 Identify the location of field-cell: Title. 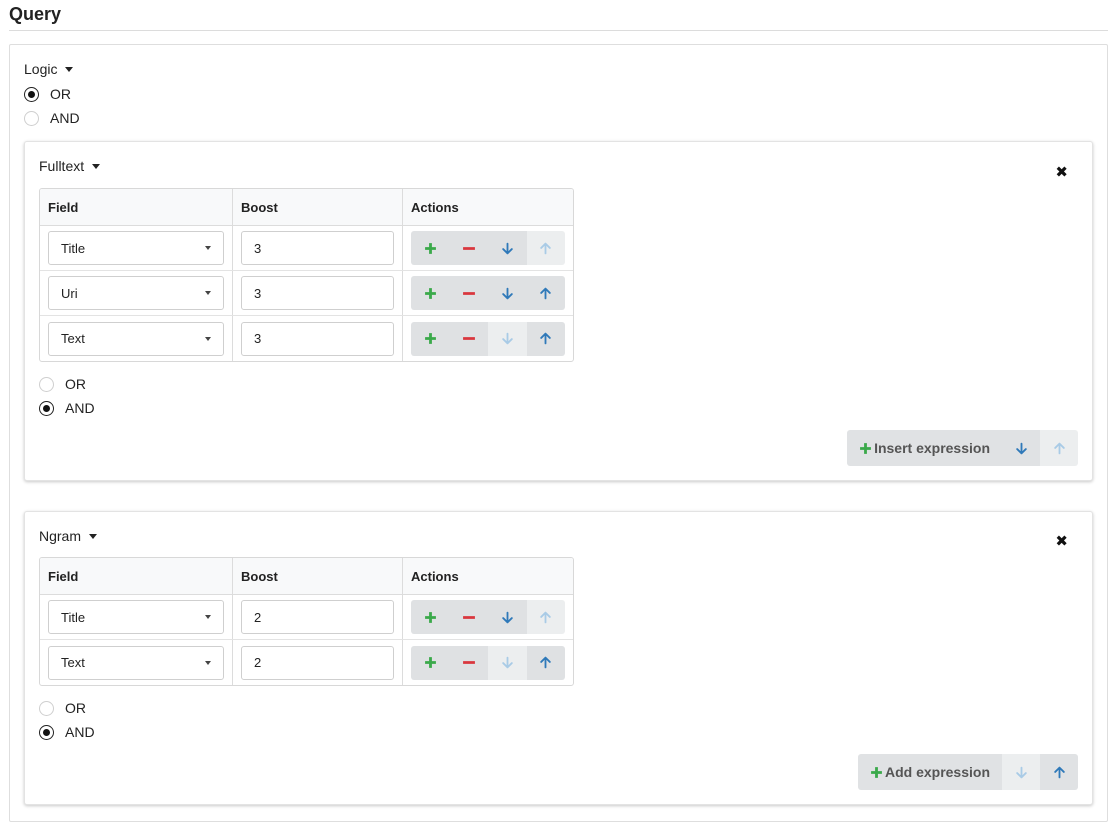
(136, 248).